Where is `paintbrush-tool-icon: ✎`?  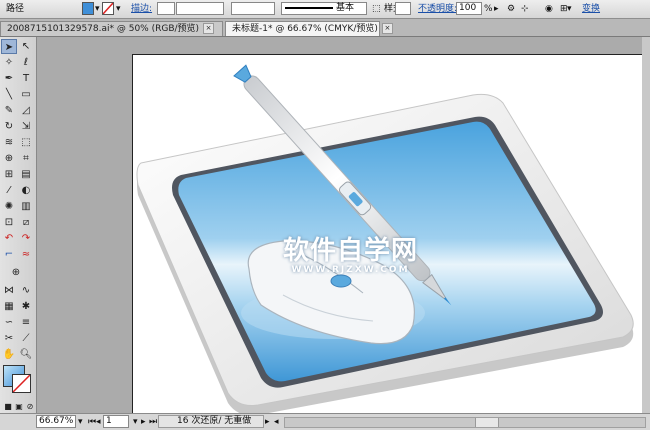
paintbrush-tool-icon: ✎ is located at coordinates (9, 110).